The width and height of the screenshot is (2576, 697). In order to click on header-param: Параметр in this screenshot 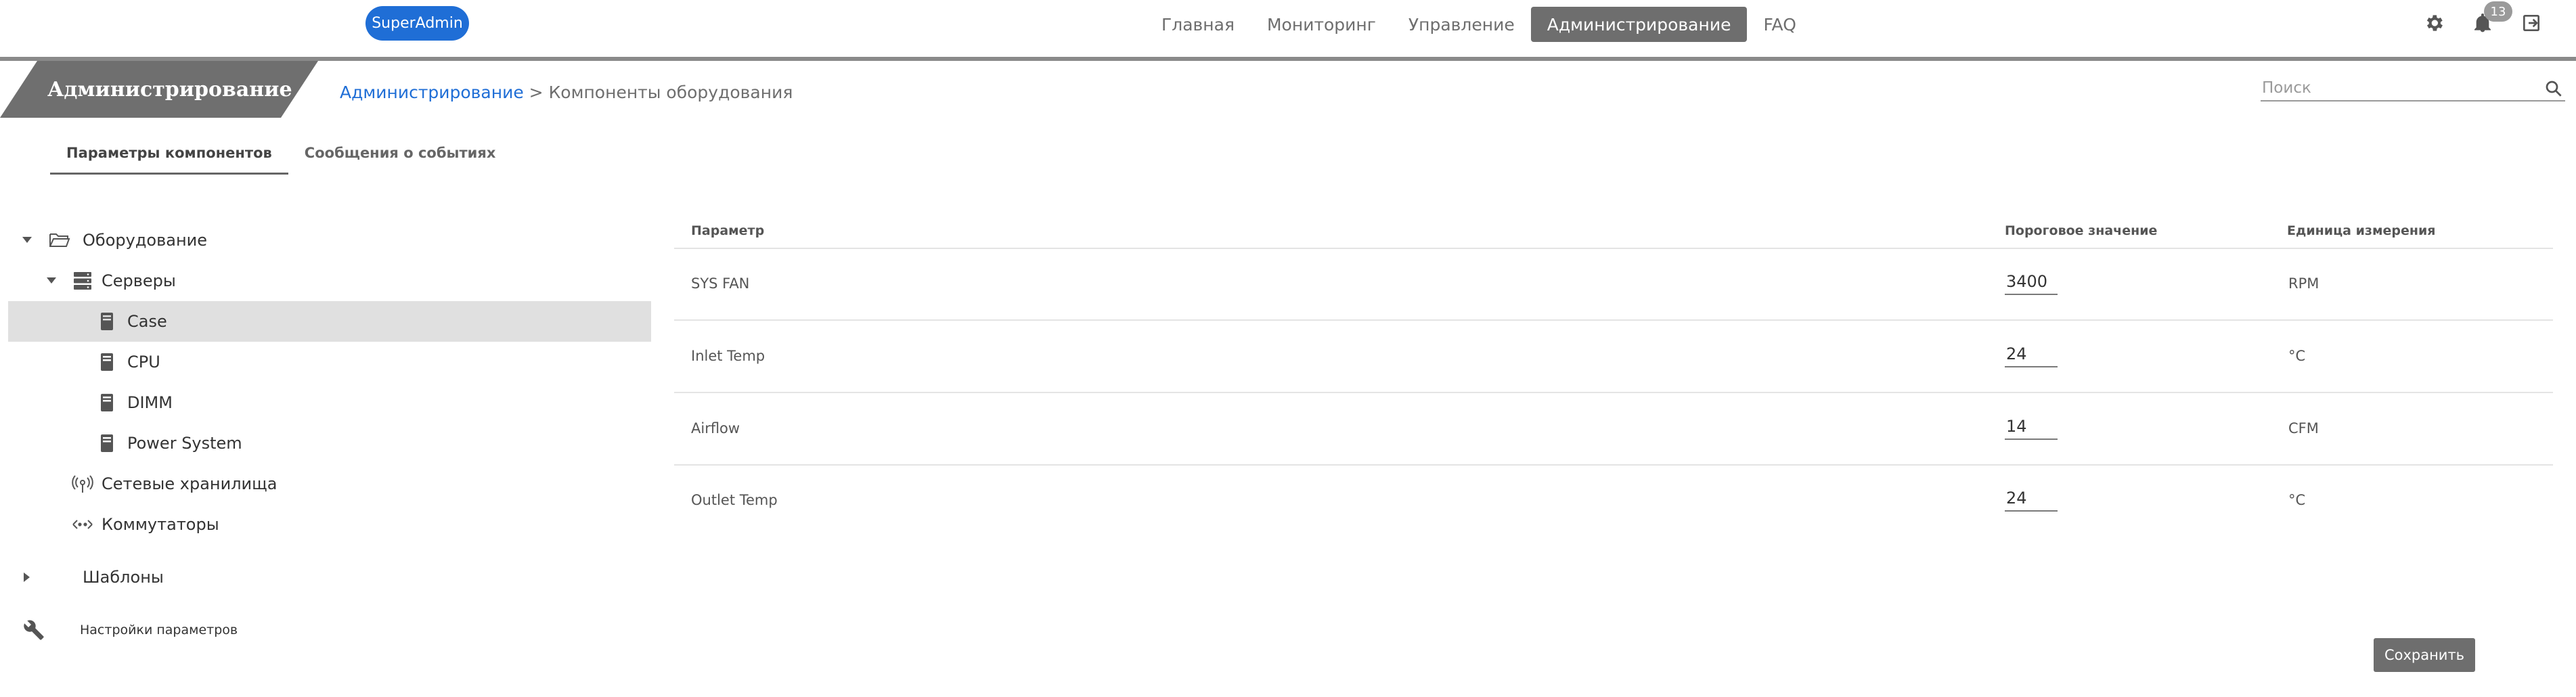, I will do `click(728, 230)`.